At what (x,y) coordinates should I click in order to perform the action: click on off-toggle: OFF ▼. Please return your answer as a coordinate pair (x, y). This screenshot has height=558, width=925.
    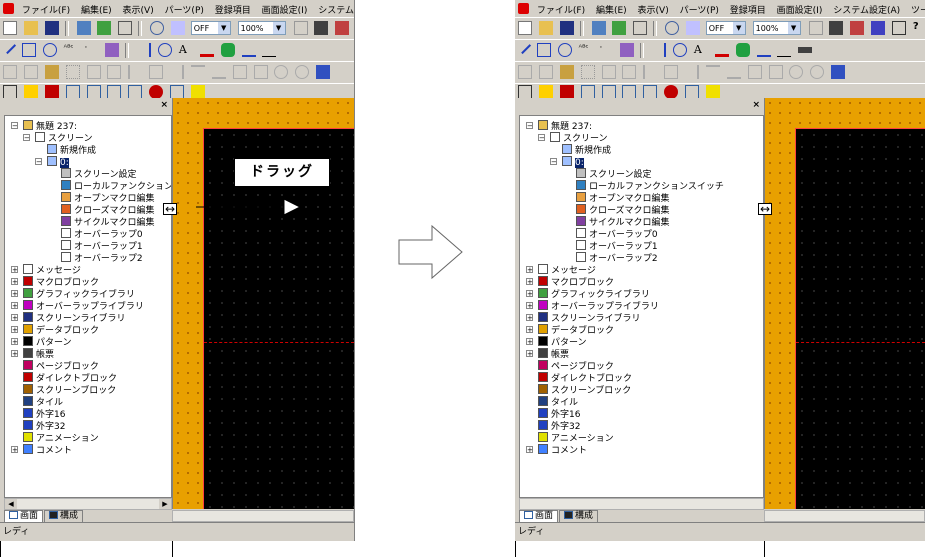
    Looking at the image, I should click on (210, 28).